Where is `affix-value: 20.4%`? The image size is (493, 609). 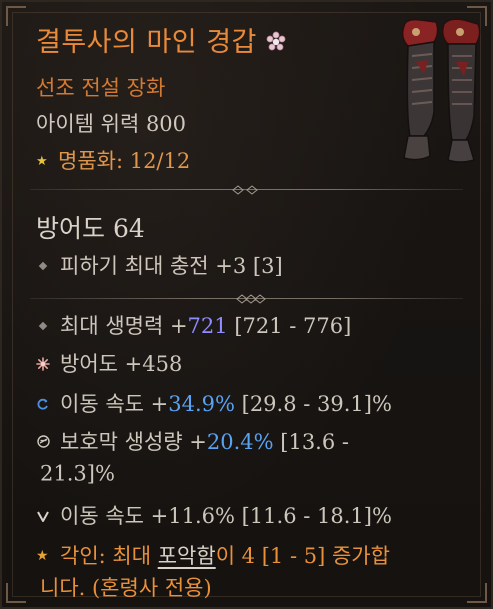
affix-value: 20.4% is located at coordinates (240, 442).